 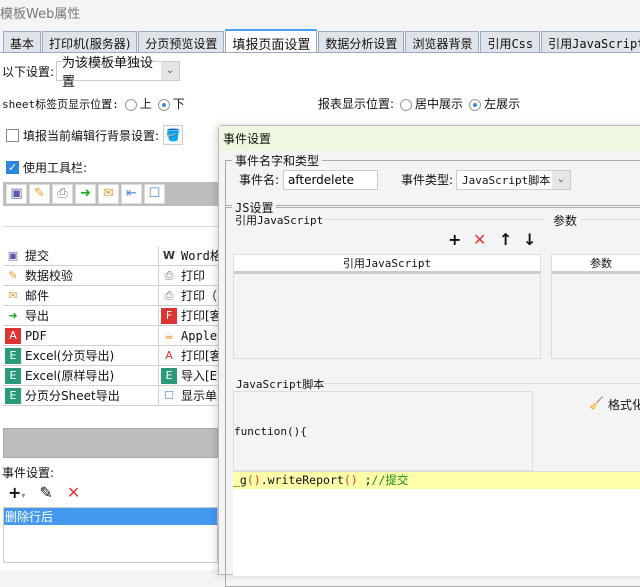 What do you see at coordinates (169, 255) in the screenshot?
I see `word-icon: W` at bounding box center [169, 255].